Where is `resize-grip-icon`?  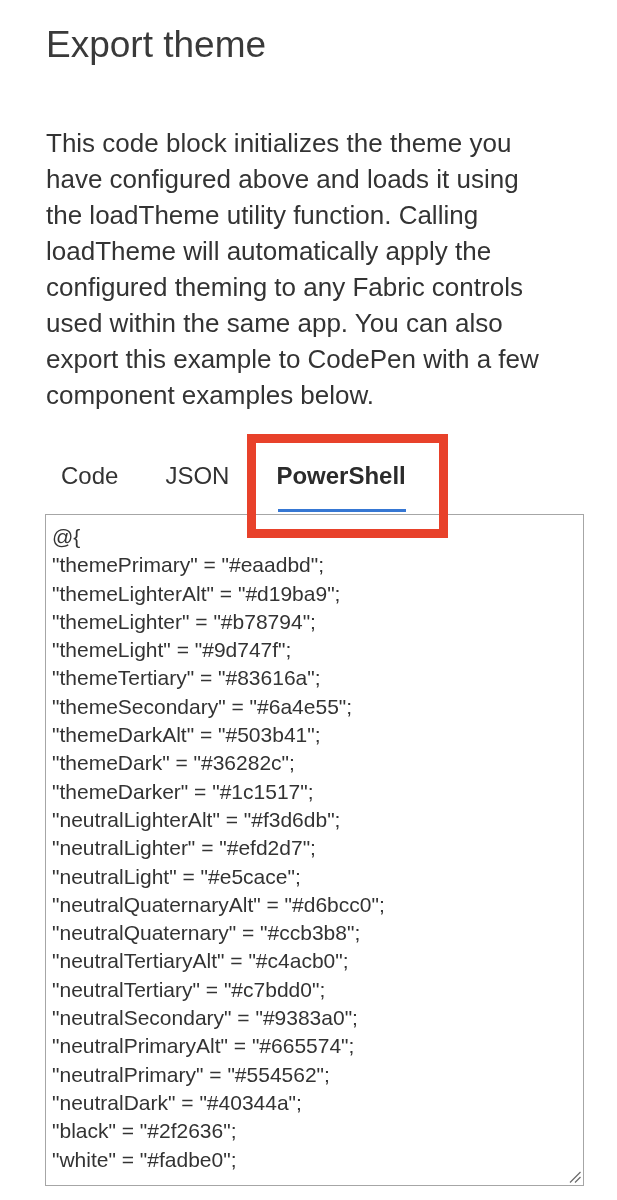
resize-grip-icon is located at coordinates (575, 1177).